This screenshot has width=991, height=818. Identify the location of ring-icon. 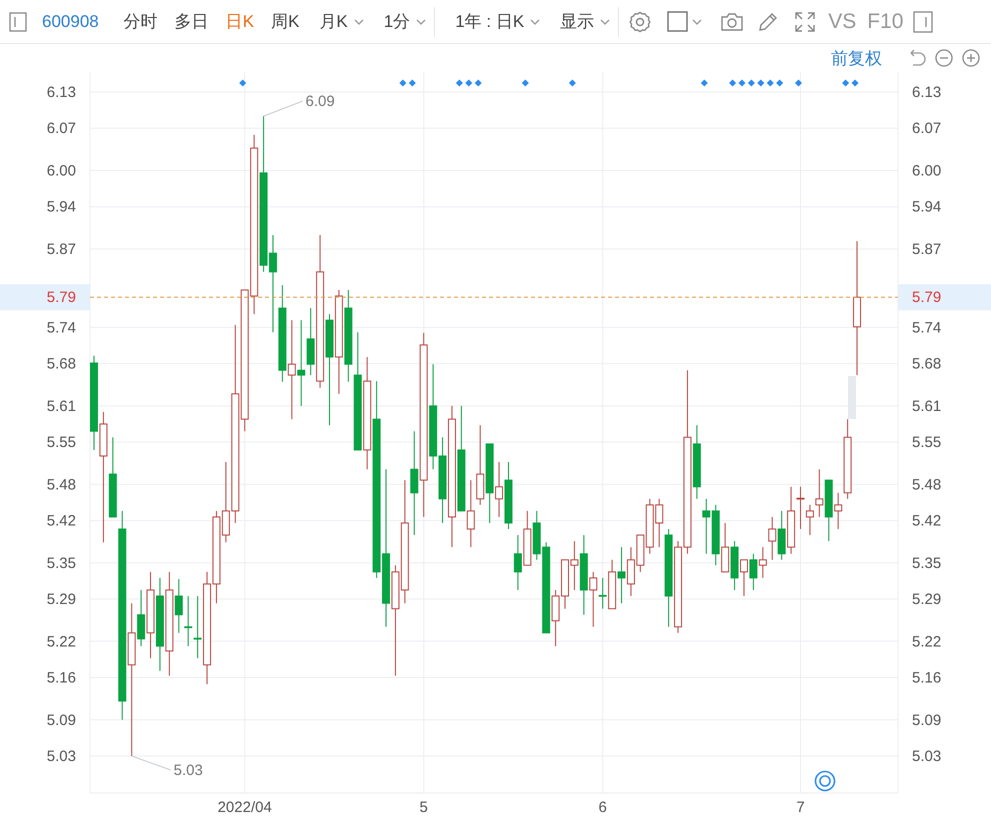
(825, 781).